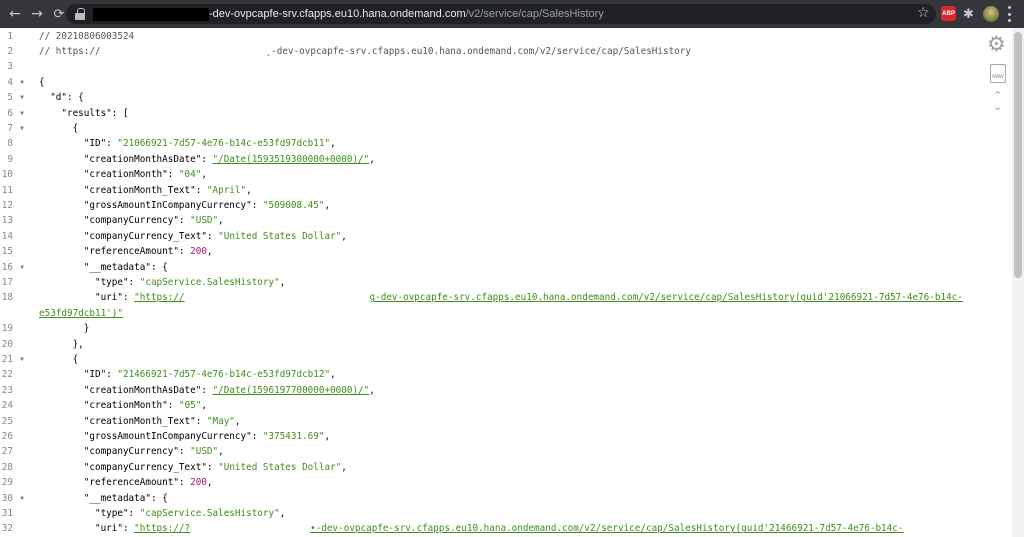  I want to click on scrollbar, so click(1018, 282).